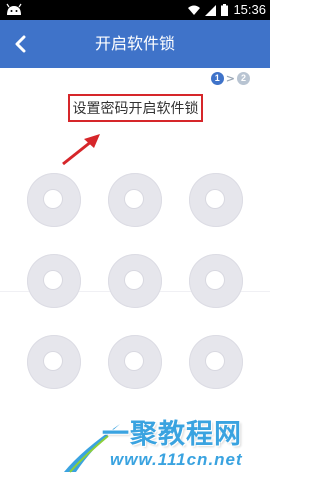 This screenshot has height=480, width=320. I want to click on instruction-text: 设置密码开启软件锁, so click(135, 109).